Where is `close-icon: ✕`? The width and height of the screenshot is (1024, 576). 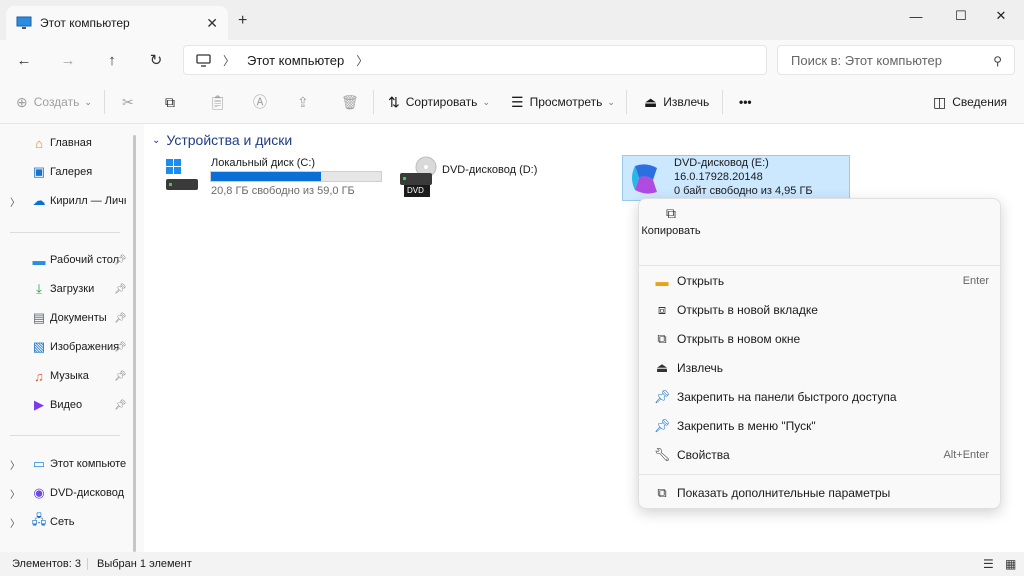
close-icon: ✕ is located at coordinates (1001, 15).